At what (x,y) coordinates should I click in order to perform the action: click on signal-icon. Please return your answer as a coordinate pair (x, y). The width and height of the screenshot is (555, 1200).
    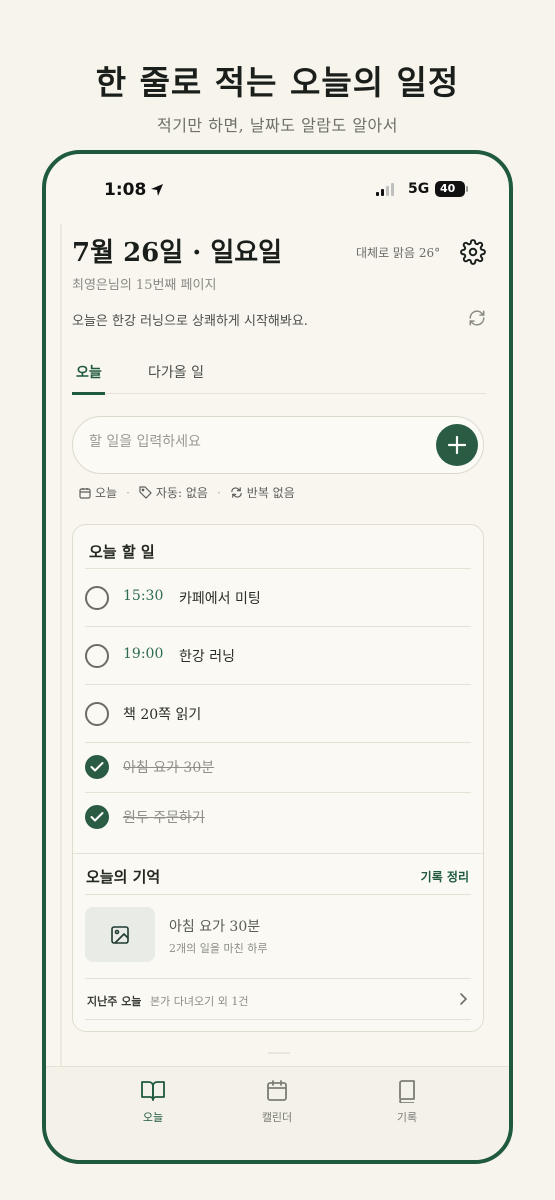
    Looking at the image, I should click on (387, 189).